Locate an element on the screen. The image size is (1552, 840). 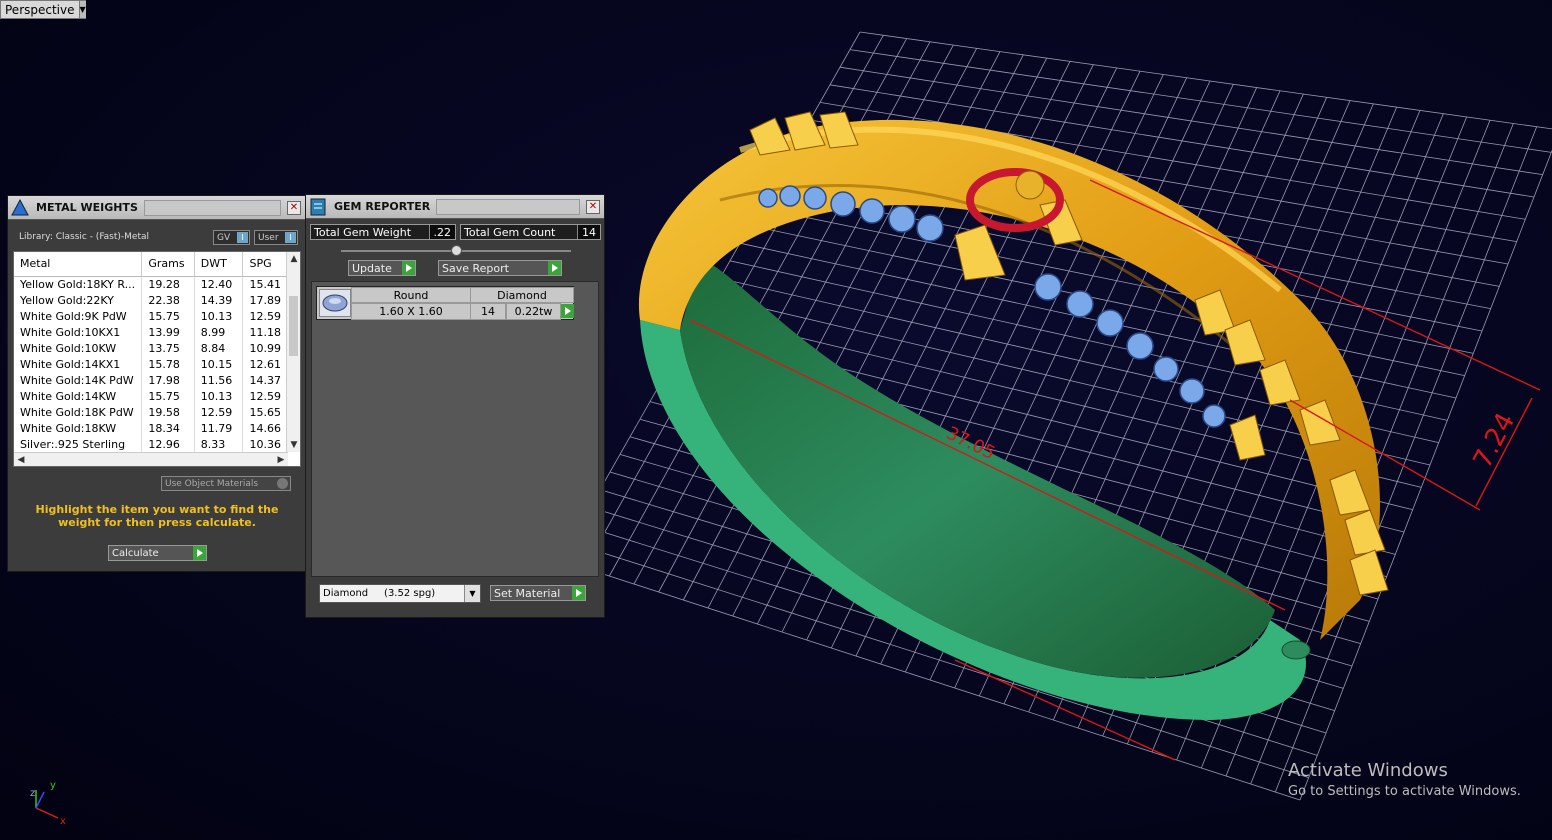
table-cell: 15.78 is located at coordinates (168, 364).